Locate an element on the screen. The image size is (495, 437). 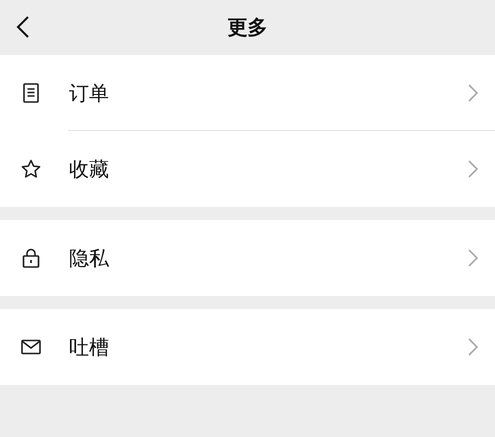
star-icon is located at coordinates (31, 169).